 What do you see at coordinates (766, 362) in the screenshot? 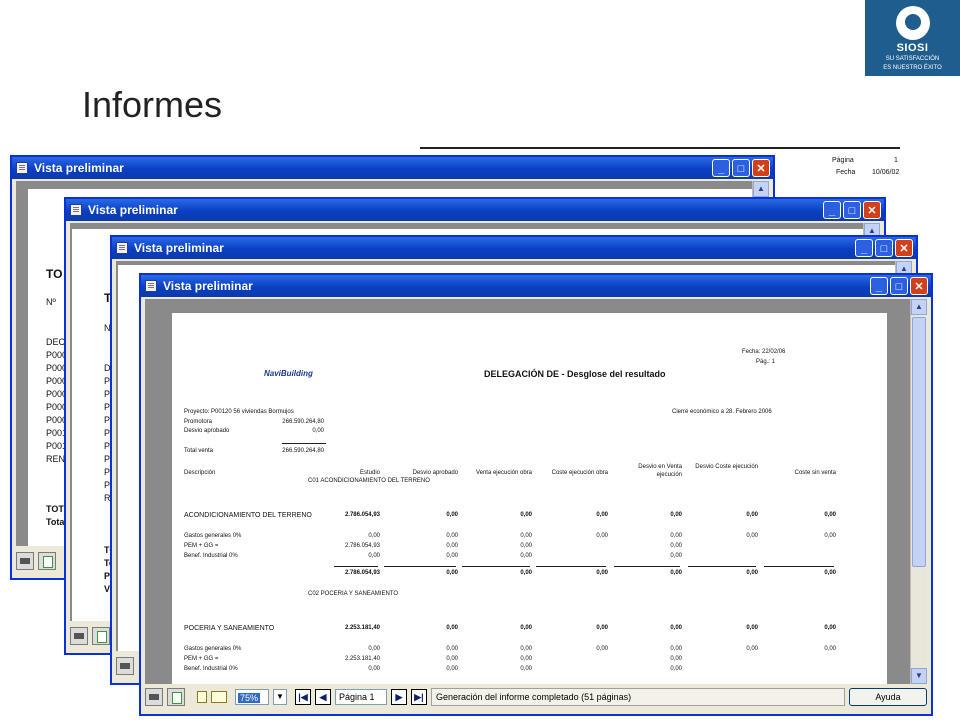
I see `report-pag: Pág.: 1` at bounding box center [766, 362].